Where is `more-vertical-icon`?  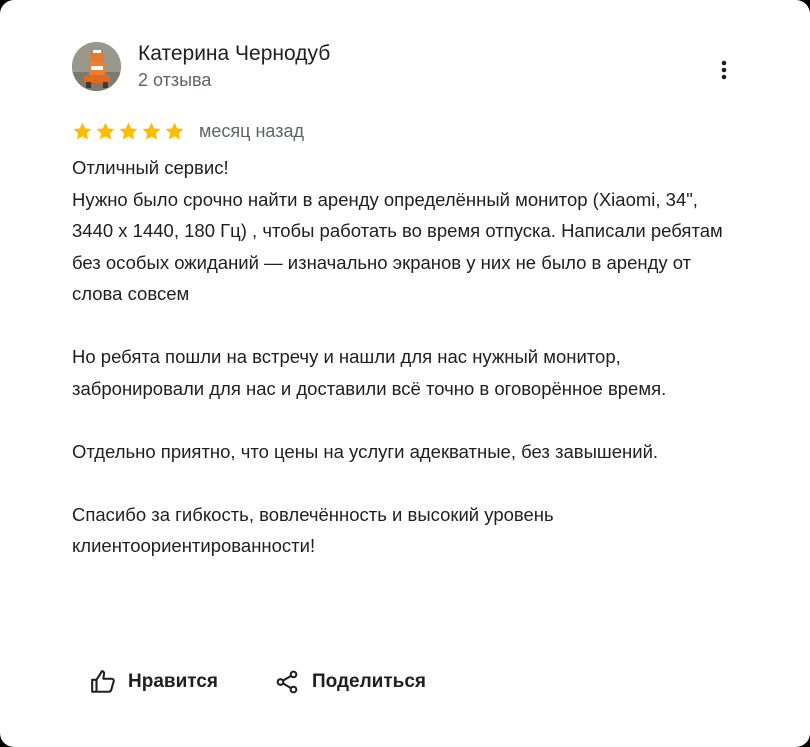 more-vertical-icon is located at coordinates (724, 70).